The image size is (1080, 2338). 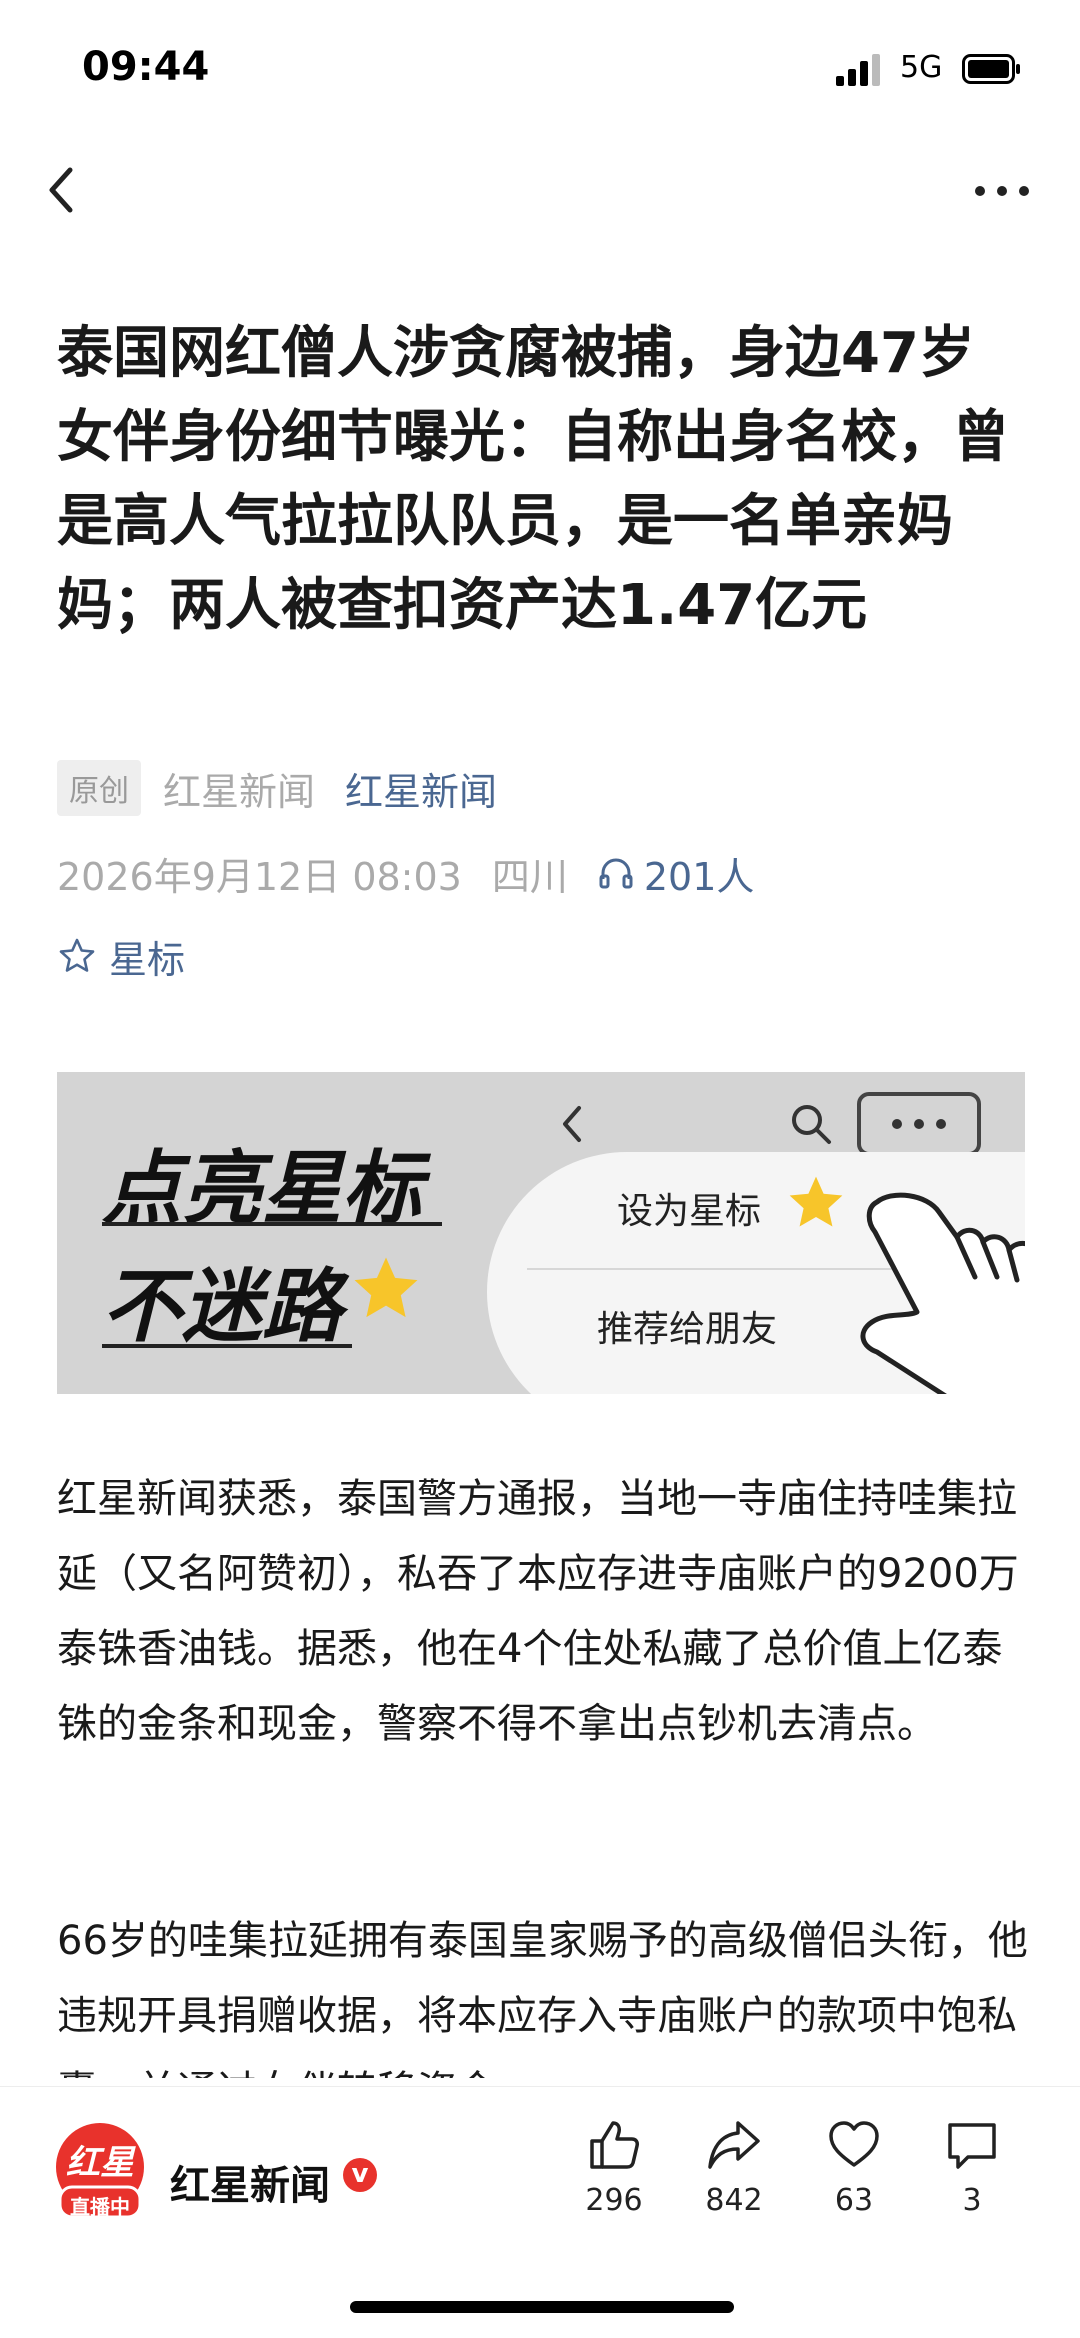 I want to click on more-icon, so click(x=1002, y=191).